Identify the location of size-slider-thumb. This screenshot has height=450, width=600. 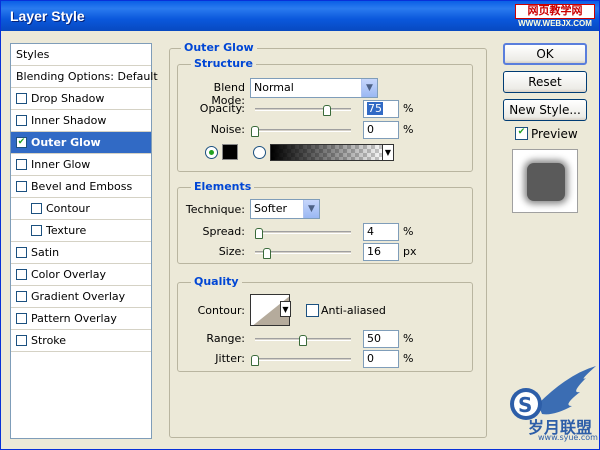
(267, 253).